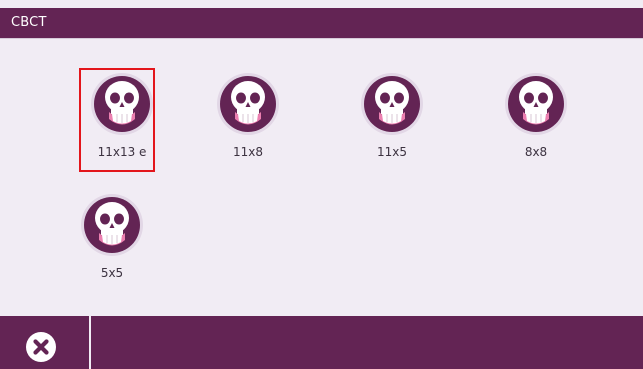 This screenshot has height=369, width=643. I want to click on footer-divider, so click(90, 342).